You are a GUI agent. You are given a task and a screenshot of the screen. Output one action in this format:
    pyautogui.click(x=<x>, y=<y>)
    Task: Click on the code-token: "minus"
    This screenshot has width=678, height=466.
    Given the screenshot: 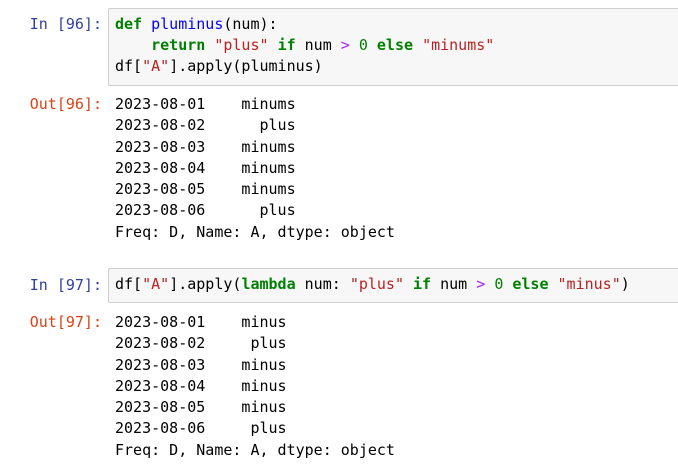 What is the action you would take?
    pyautogui.click(x=589, y=284)
    